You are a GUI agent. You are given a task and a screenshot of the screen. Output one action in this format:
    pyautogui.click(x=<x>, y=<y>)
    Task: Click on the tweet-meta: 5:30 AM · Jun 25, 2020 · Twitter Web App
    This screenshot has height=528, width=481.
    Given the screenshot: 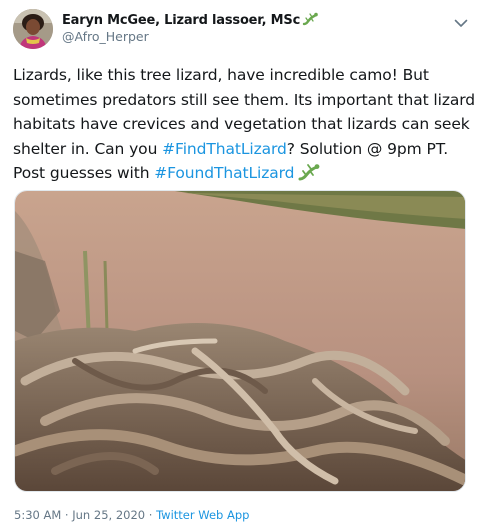 What is the action you would take?
    pyautogui.click(x=131, y=515)
    